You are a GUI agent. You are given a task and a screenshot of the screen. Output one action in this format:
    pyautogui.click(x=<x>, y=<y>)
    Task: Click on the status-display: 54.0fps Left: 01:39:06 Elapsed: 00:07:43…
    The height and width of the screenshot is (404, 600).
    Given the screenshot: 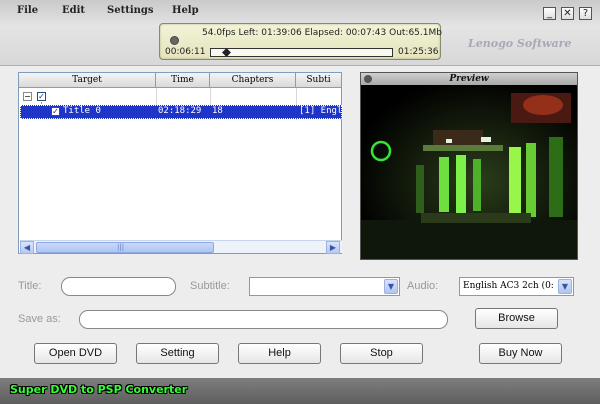 What is the action you would take?
    pyautogui.click(x=300, y=41)
    